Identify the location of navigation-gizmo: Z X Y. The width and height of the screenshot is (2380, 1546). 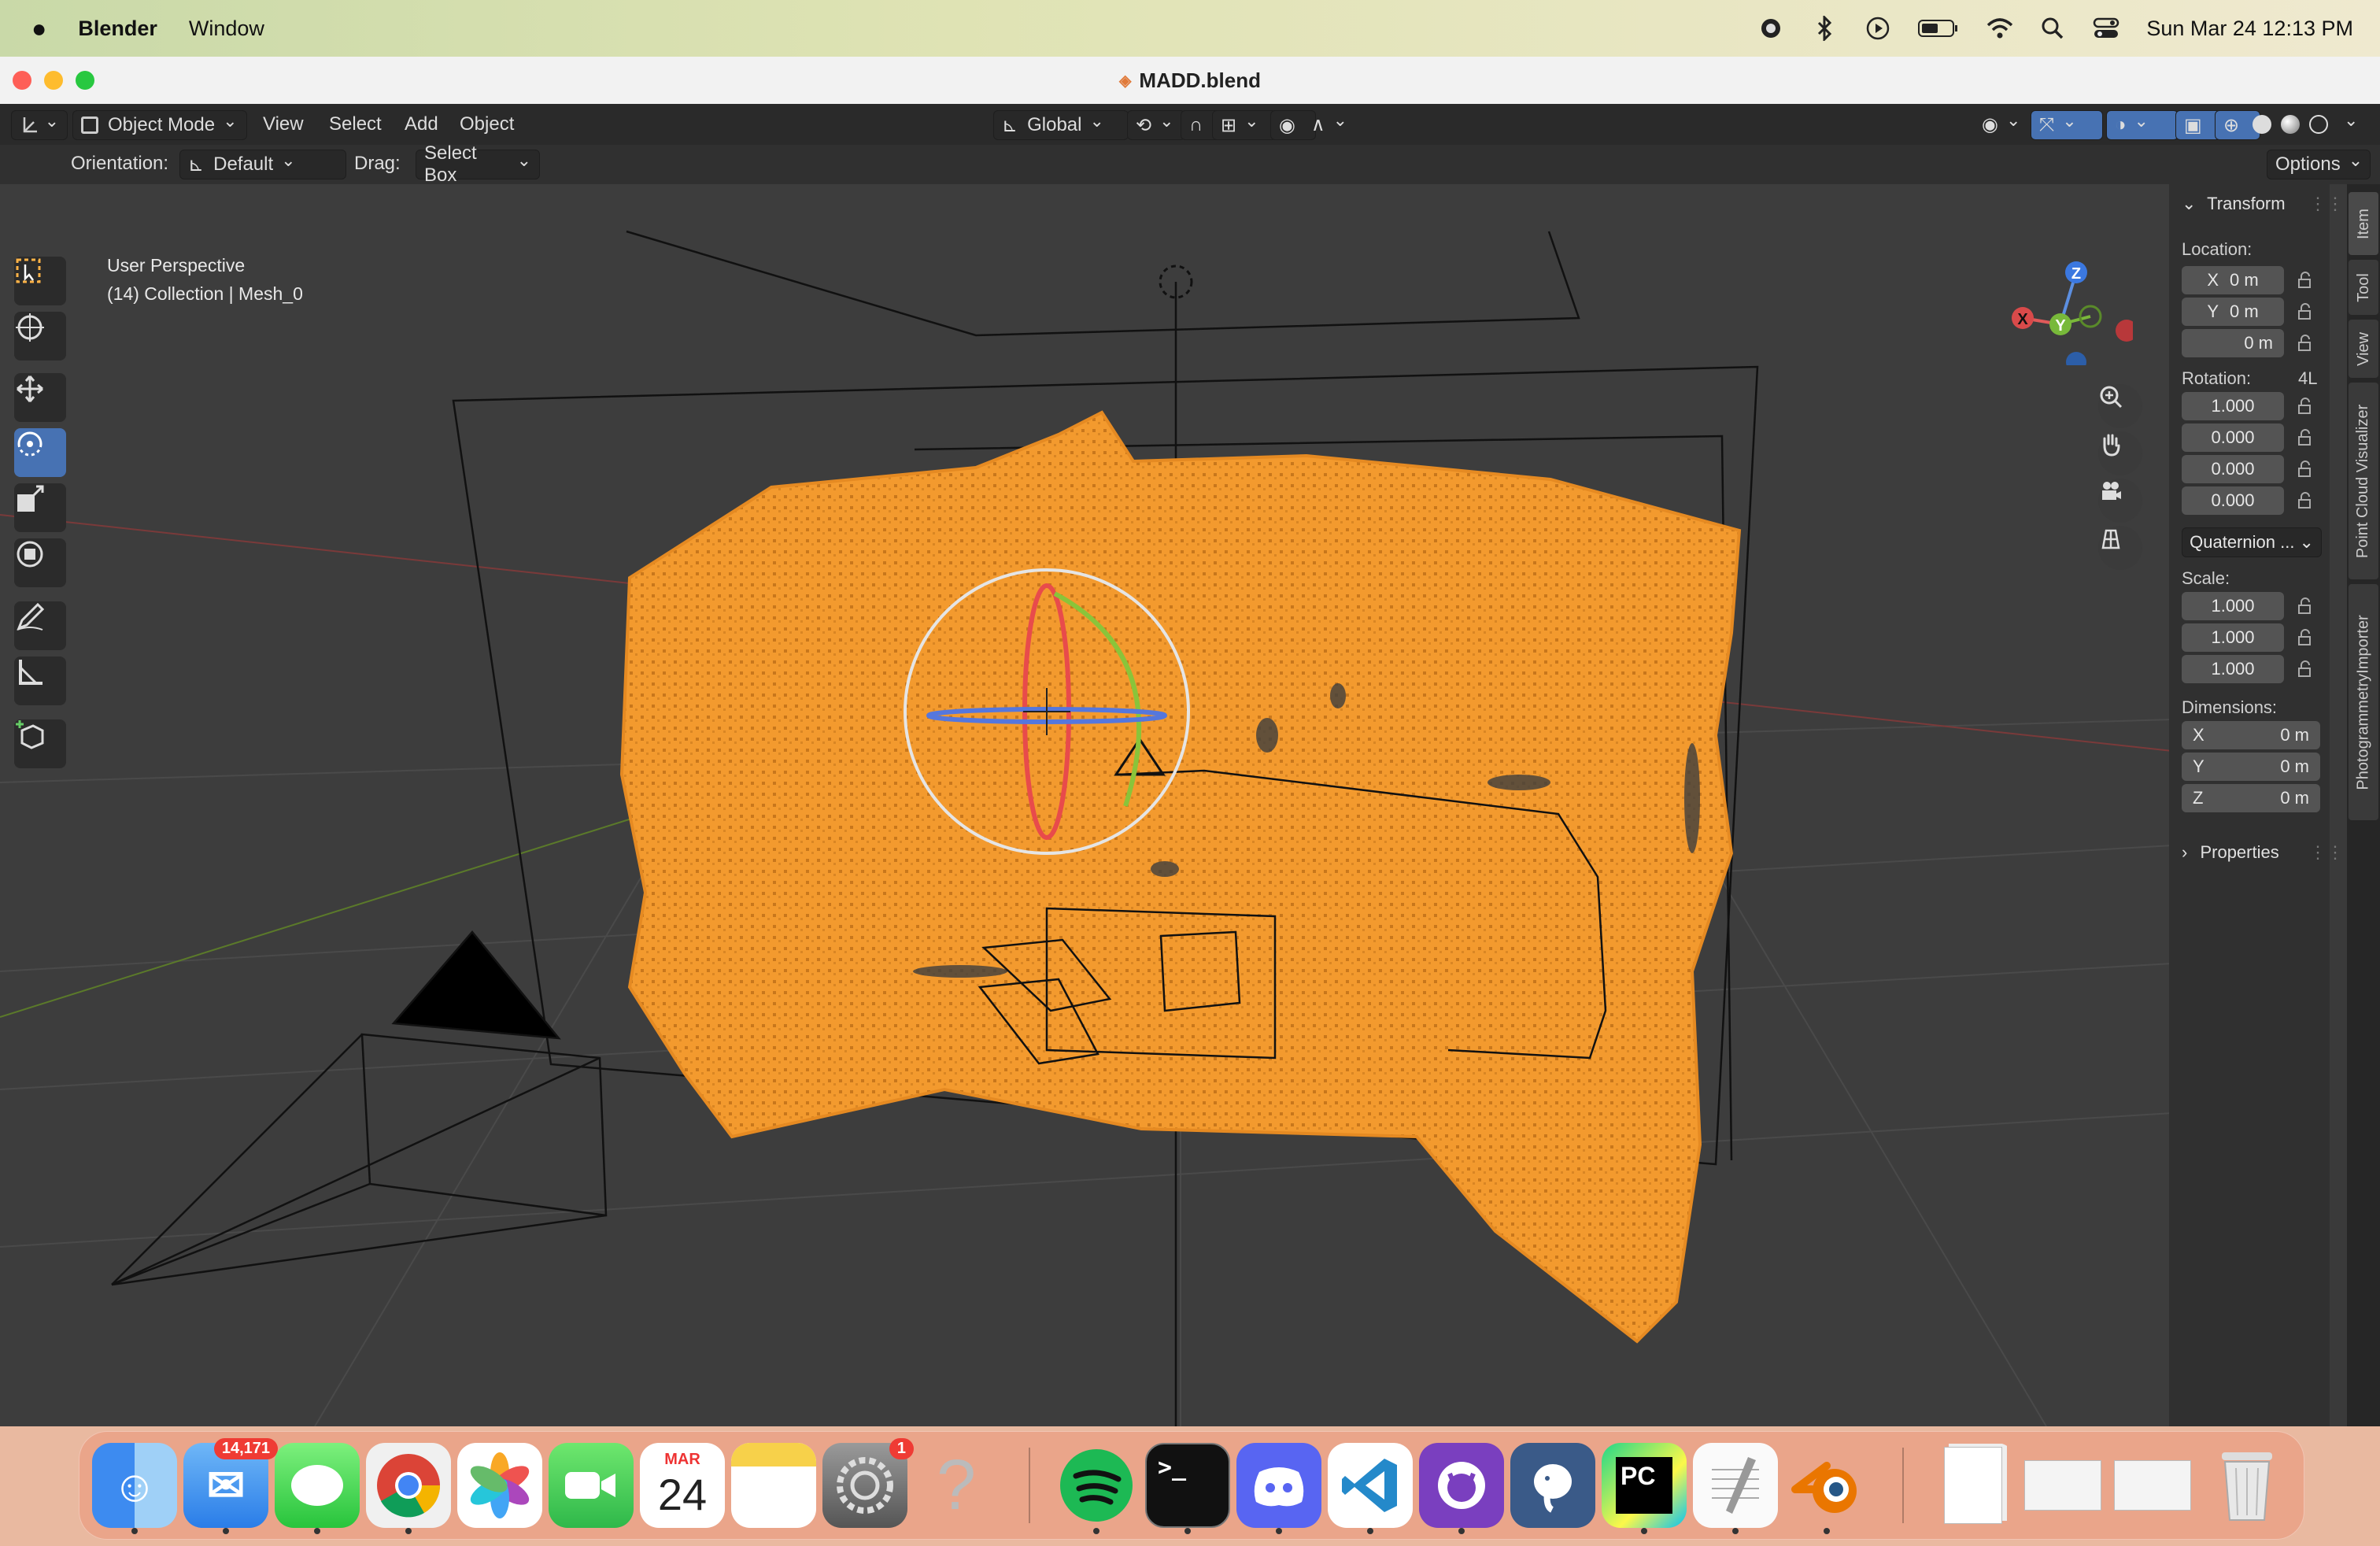
(2066, 310).